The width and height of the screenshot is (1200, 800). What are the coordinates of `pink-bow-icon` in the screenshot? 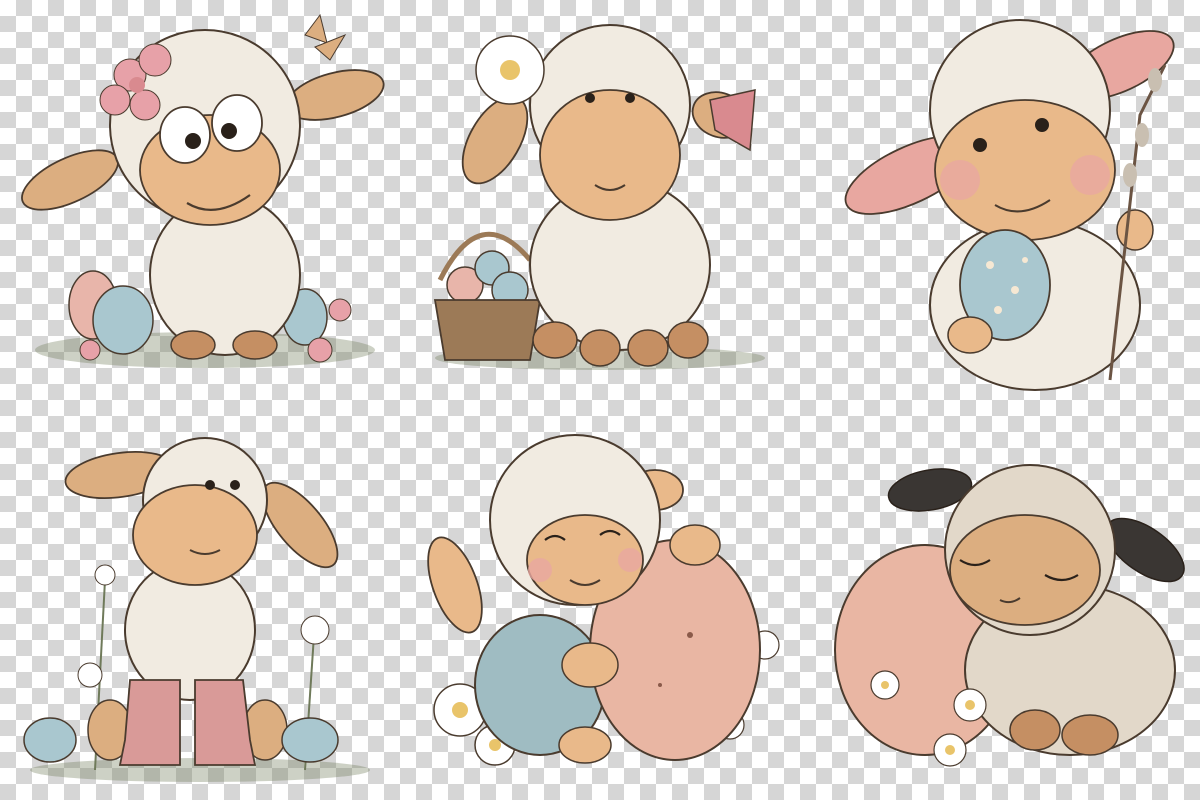 It's located at (732, 120).